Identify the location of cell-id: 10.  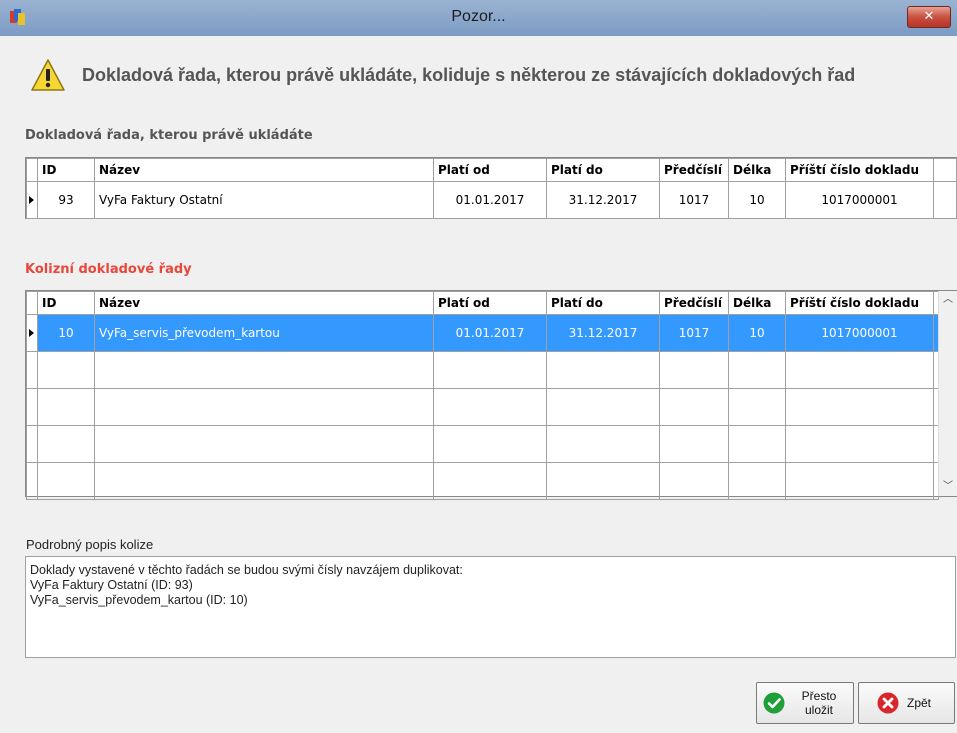
(66, 333).